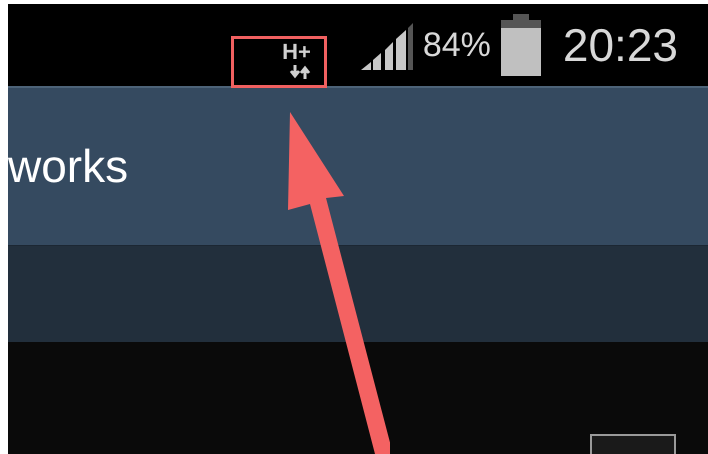 This screenshot has width=708, height=454. Describe the element at coordinates (68, 166) in the screenshot. I see `action-bar-title: works` at that location.